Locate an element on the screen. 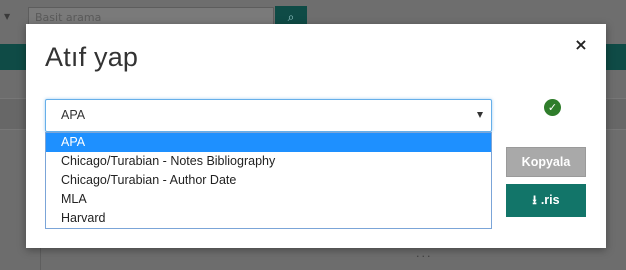  copy-button: Kopyala is located at coordinates (546, 162).